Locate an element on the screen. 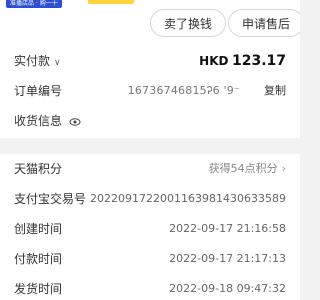  paid-time-row: 付款时间 2022-09-17 21:17:13 is located at coordinates (150, 259).